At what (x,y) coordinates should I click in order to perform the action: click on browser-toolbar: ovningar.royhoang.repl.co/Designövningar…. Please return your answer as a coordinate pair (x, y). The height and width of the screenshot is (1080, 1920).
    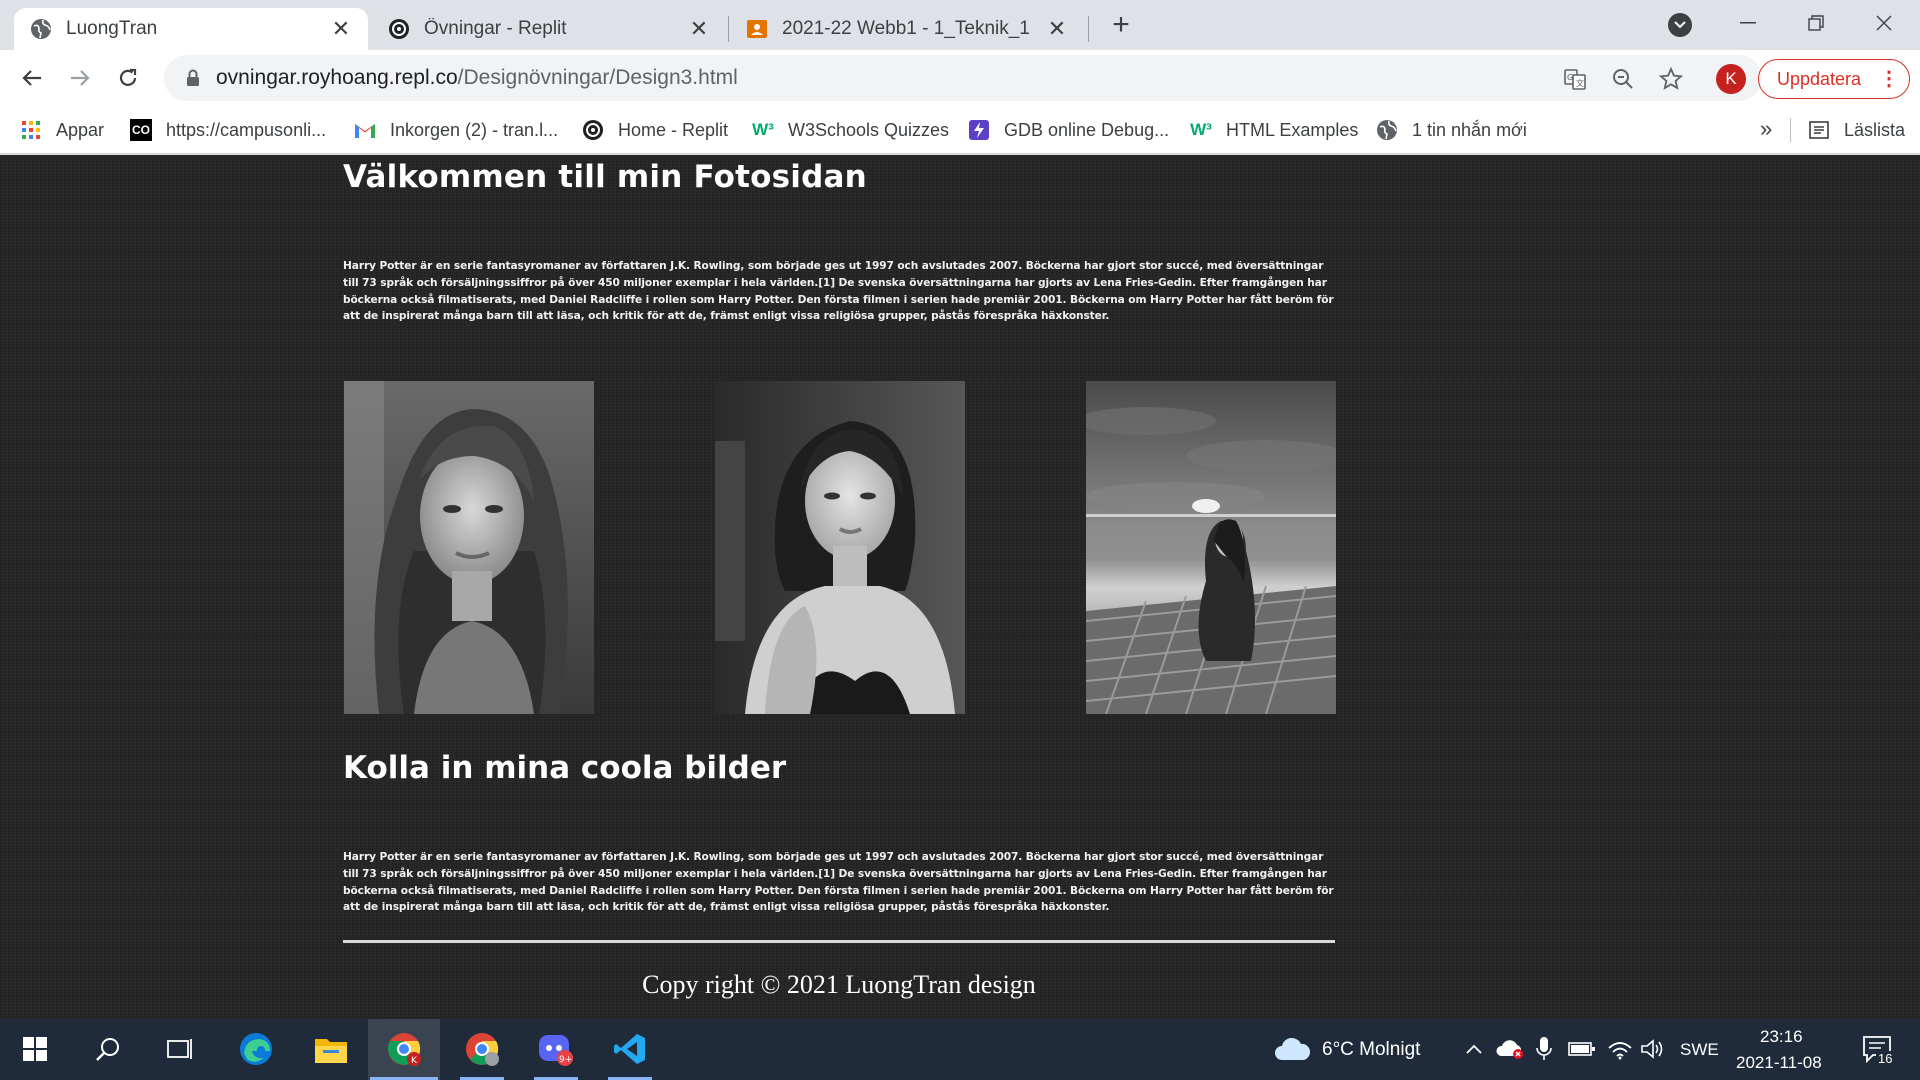
    Looking at the image, I should click on (960, 78).